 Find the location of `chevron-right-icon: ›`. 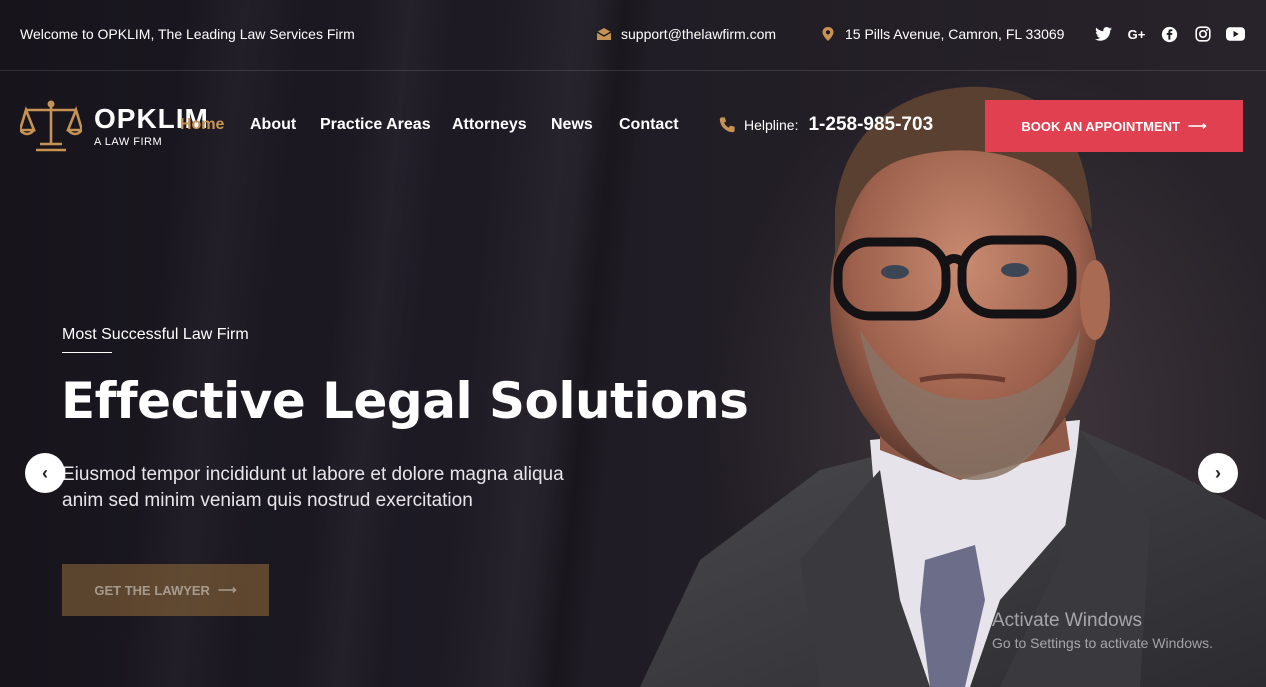

chevron-right-icon: › is located at coordinates (1218, 472).